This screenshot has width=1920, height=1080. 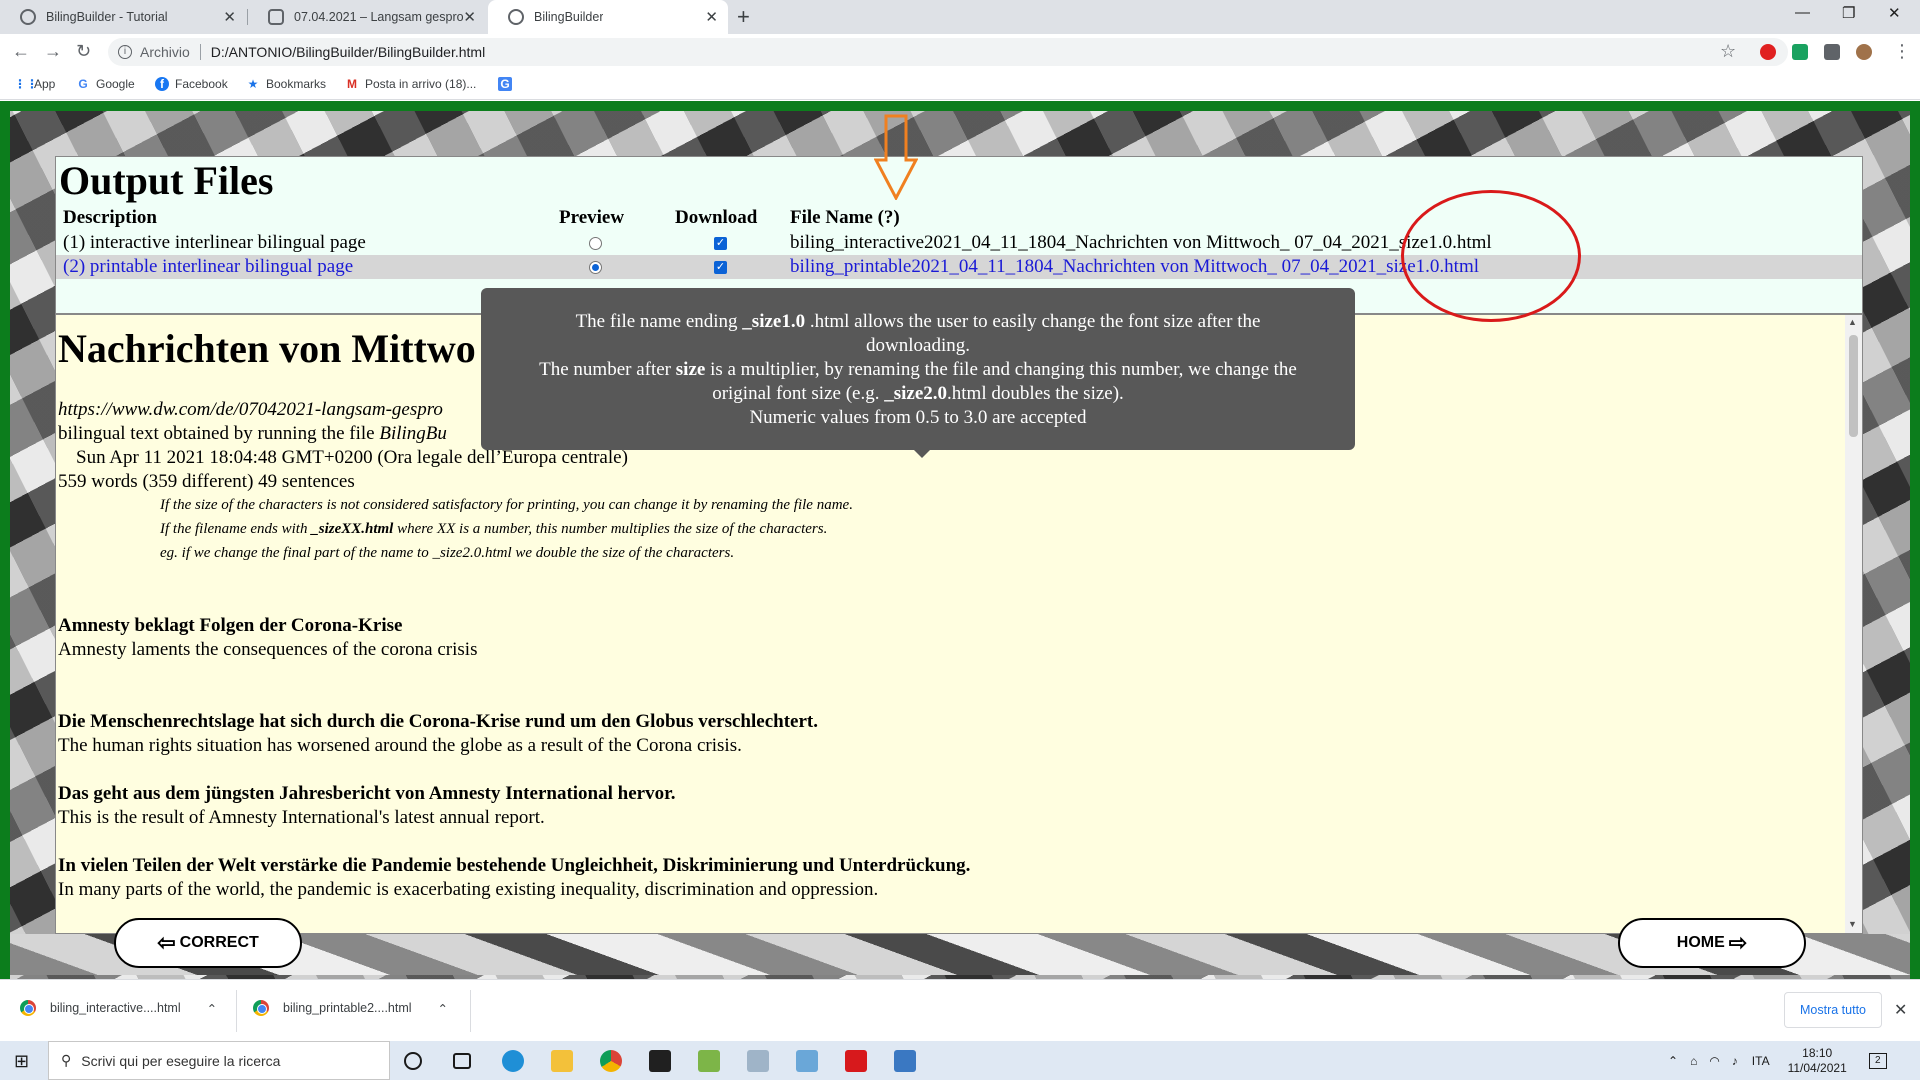 What do you see at coordinates (856, 1061) in the screenshot?
I see `acrobat-icon` at bounding box center [856, 1061].